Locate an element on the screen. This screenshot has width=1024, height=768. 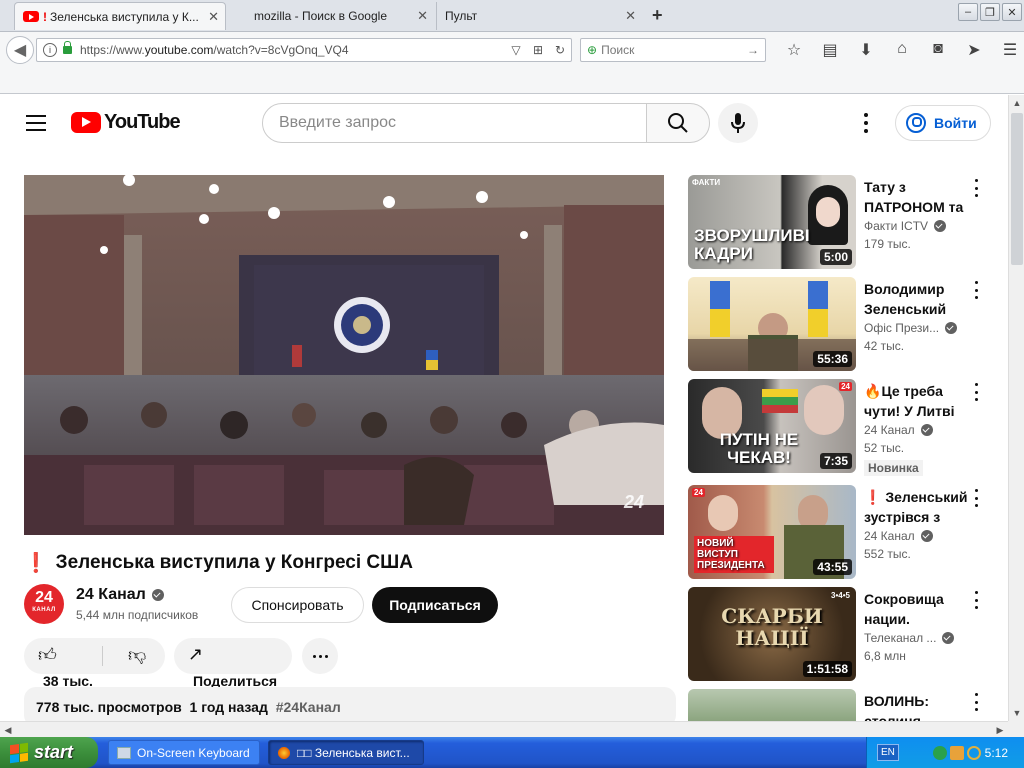
menu-icon: ☰ is located at coordinates (1008, 50).